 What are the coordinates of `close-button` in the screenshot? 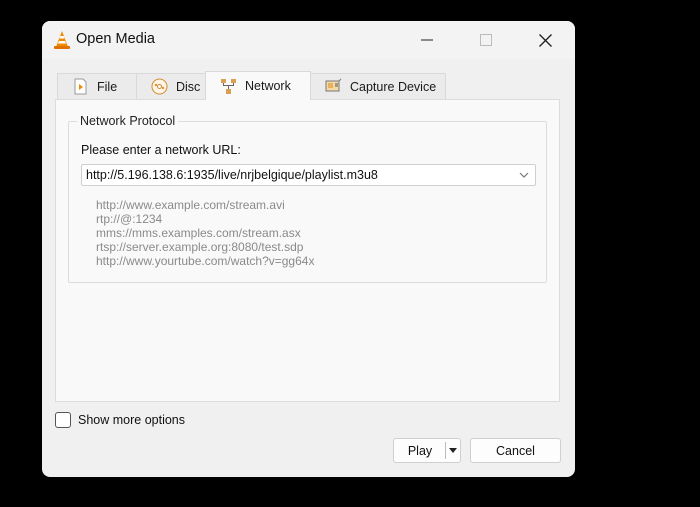 It's located at (545, 40).